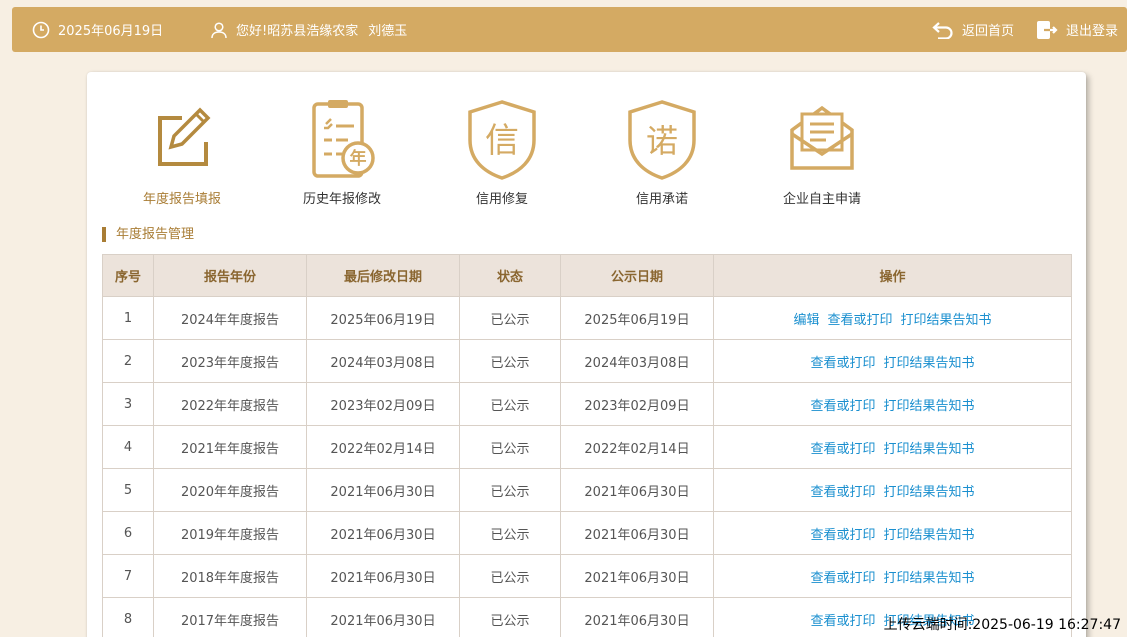 The width and height of the screenshot is (1127, 637). I want to click on cell-year: 2022年年度报告, so click(230, 404).